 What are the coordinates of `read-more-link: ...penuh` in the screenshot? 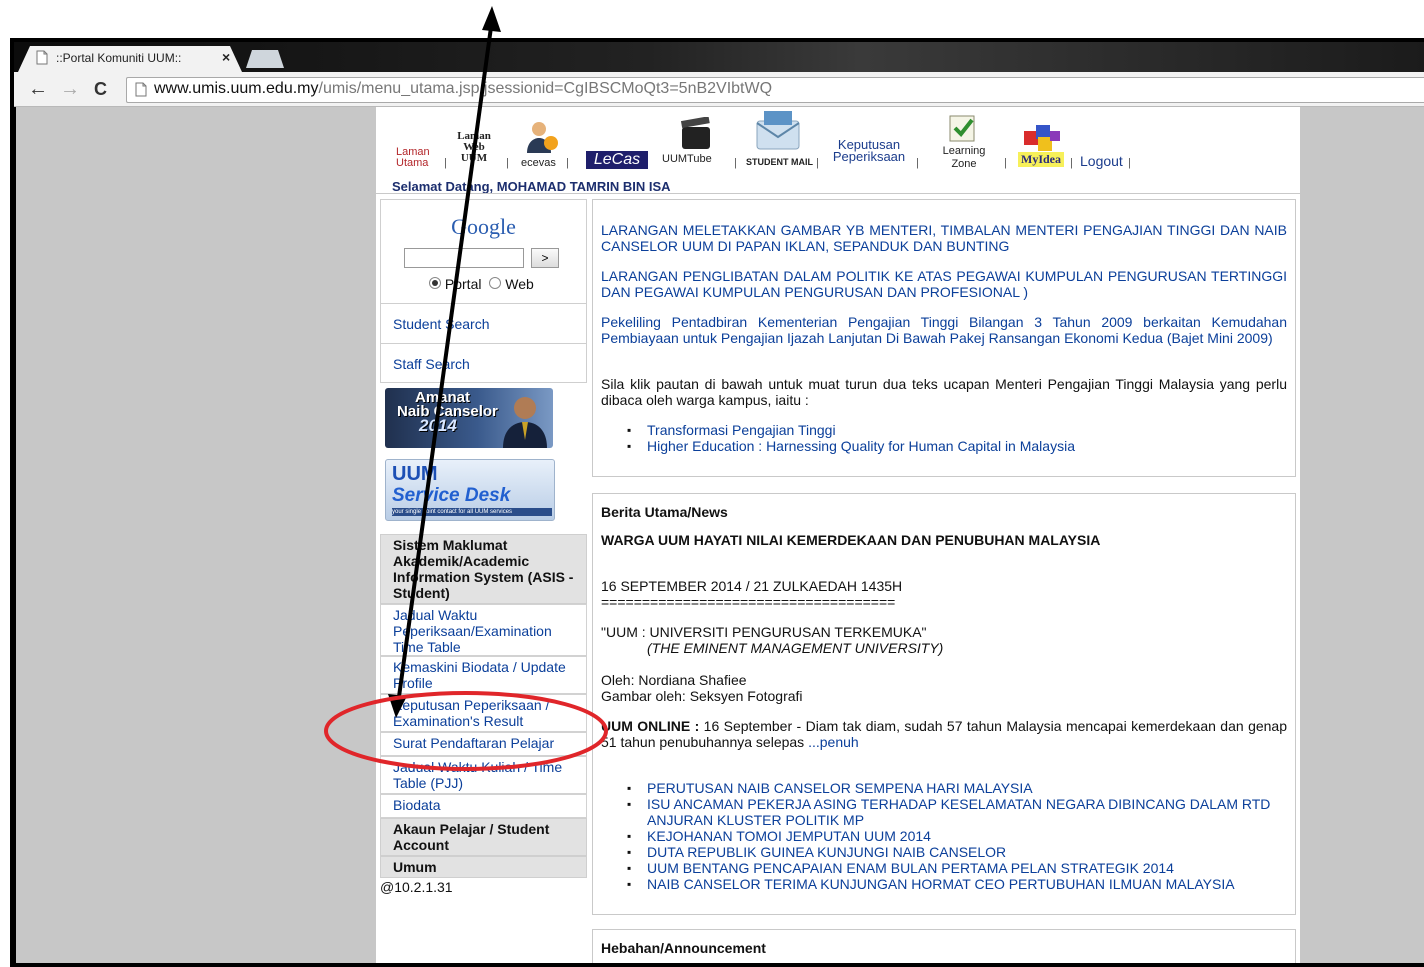 It's located at (833, 742).